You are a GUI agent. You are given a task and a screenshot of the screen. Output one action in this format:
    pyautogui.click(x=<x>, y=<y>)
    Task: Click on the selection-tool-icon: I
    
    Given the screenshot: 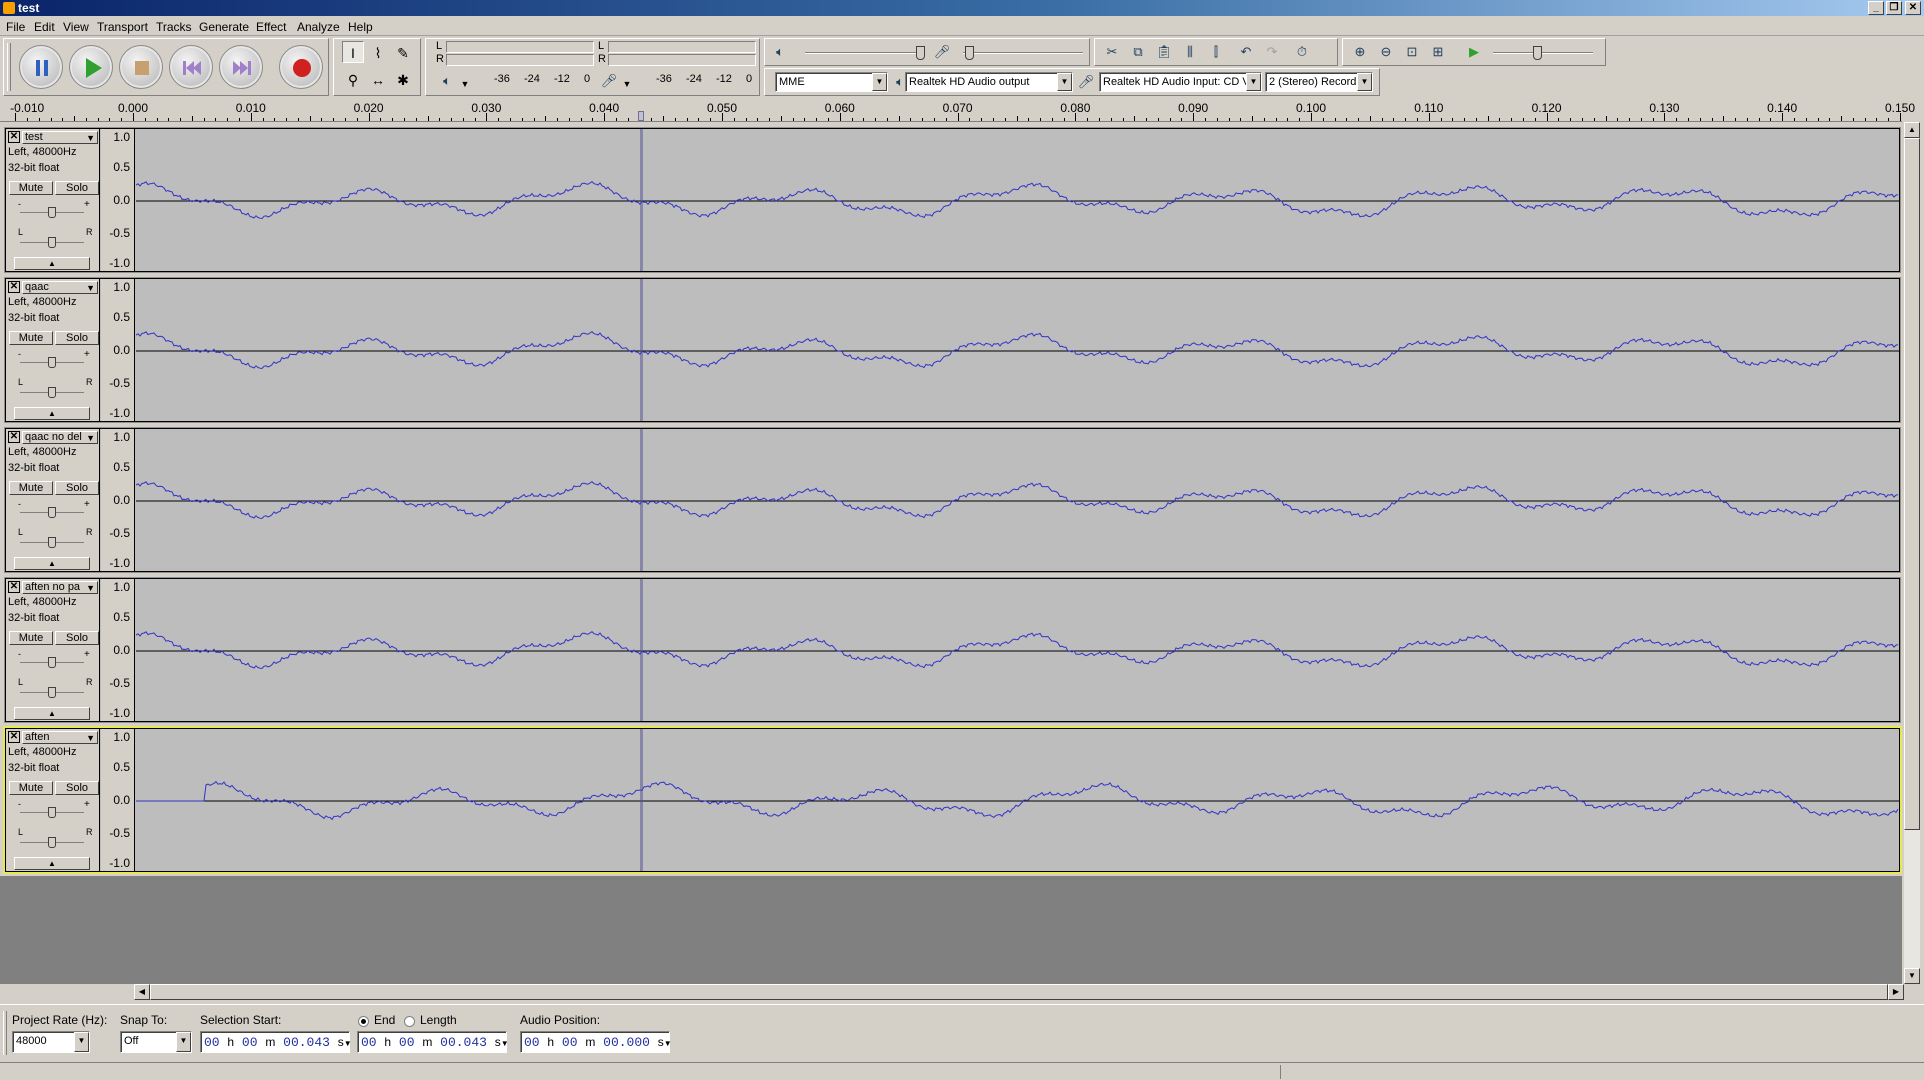 What is the action you would take?
    pyautogui.click(x=353, y=52)
    